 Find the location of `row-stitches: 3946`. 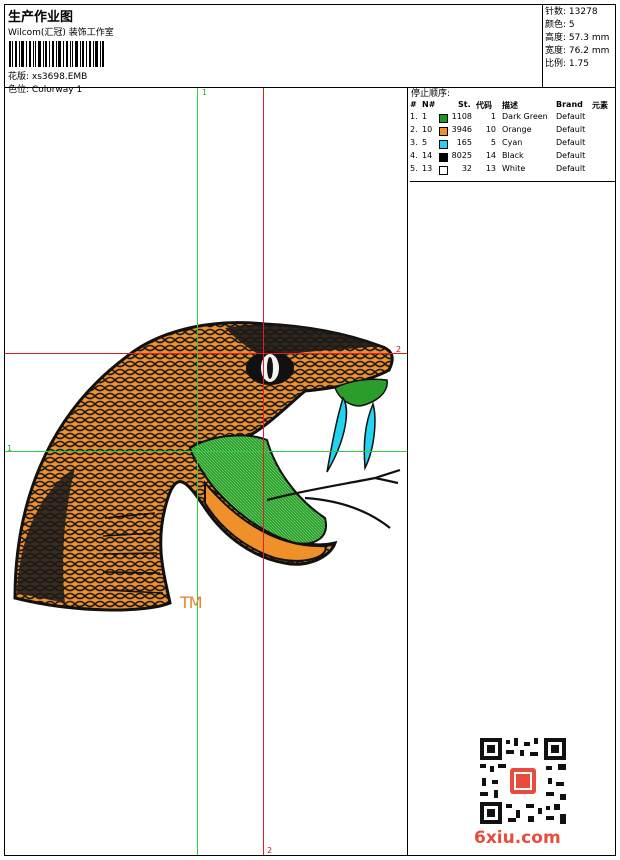

row-stitches: 3946 is located at coordinates (461, 129).